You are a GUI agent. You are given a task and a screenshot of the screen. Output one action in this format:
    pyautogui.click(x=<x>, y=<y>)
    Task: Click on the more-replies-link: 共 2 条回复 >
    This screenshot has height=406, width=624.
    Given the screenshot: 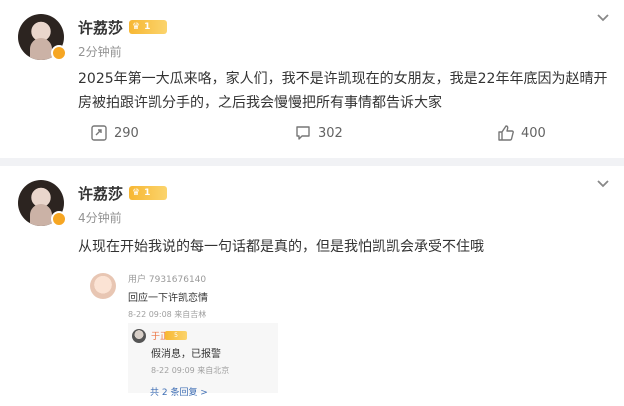 What is the action you would take?
    pyautogui.click(x=179, y=393)
    